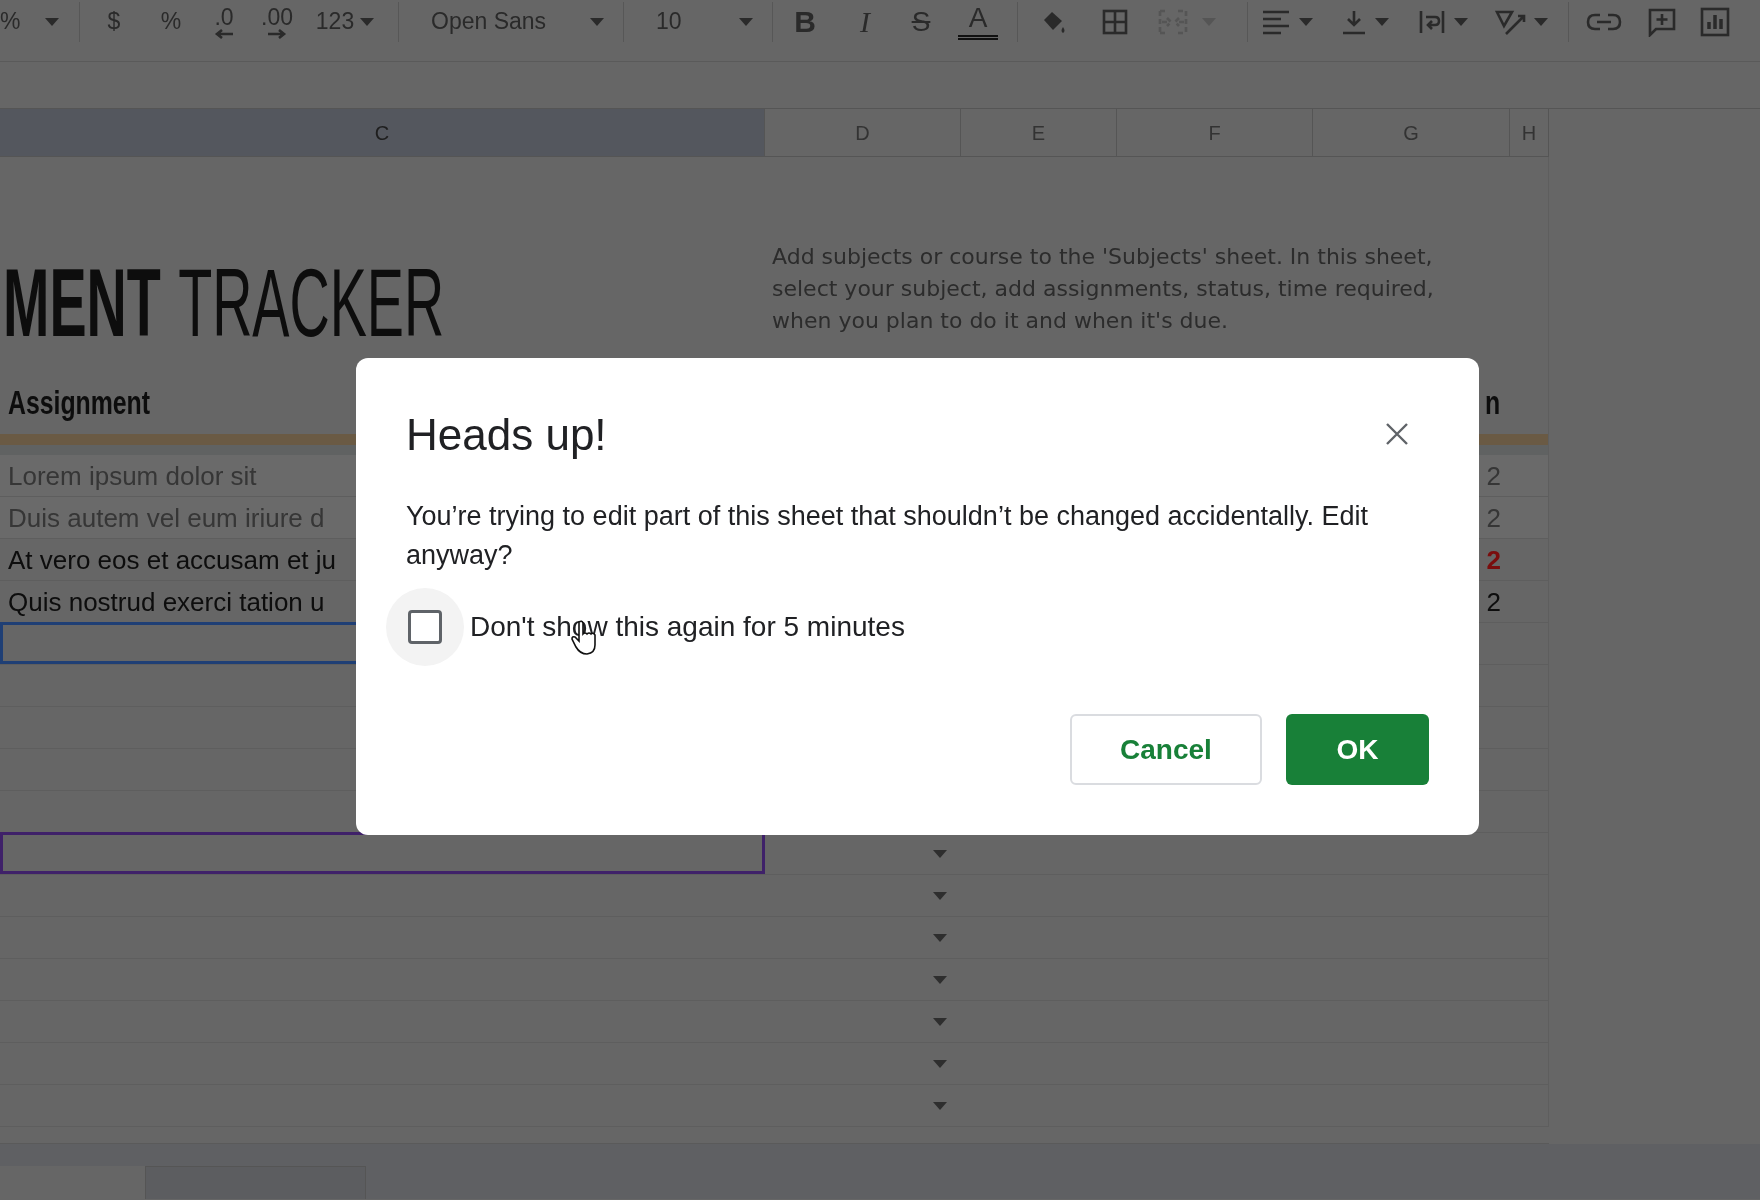 This screenshot has height=1200, width=1760. Describe the element at coordinates (277, 33) in the screenshot. I see `arrow-right-icon` at that location.